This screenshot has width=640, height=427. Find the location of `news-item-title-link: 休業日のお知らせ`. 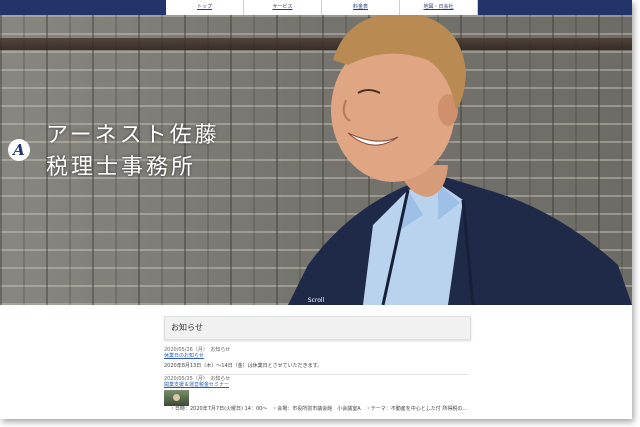

news-item-title-link: 休業日のお知らせ is located at coordinates (243, 356).